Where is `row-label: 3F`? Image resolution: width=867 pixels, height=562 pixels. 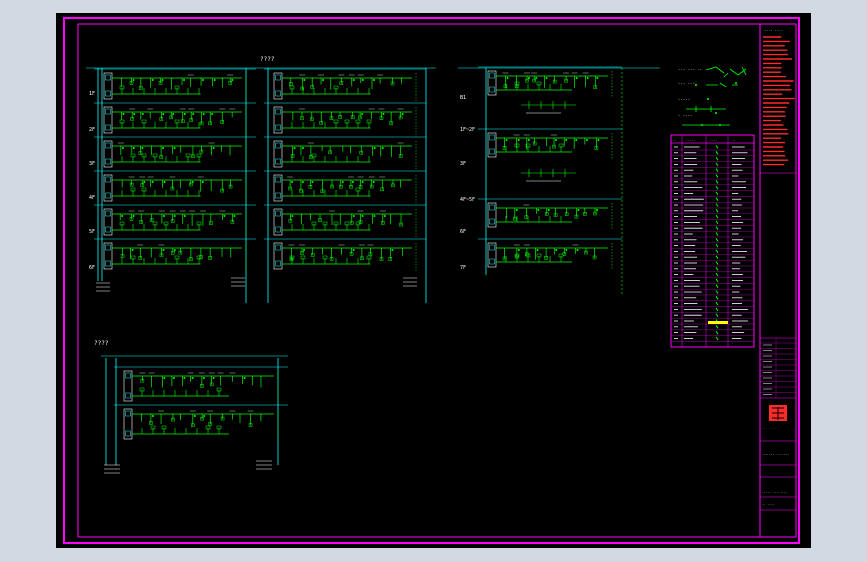
row-label: 3F is located at coordinates (92, 164).